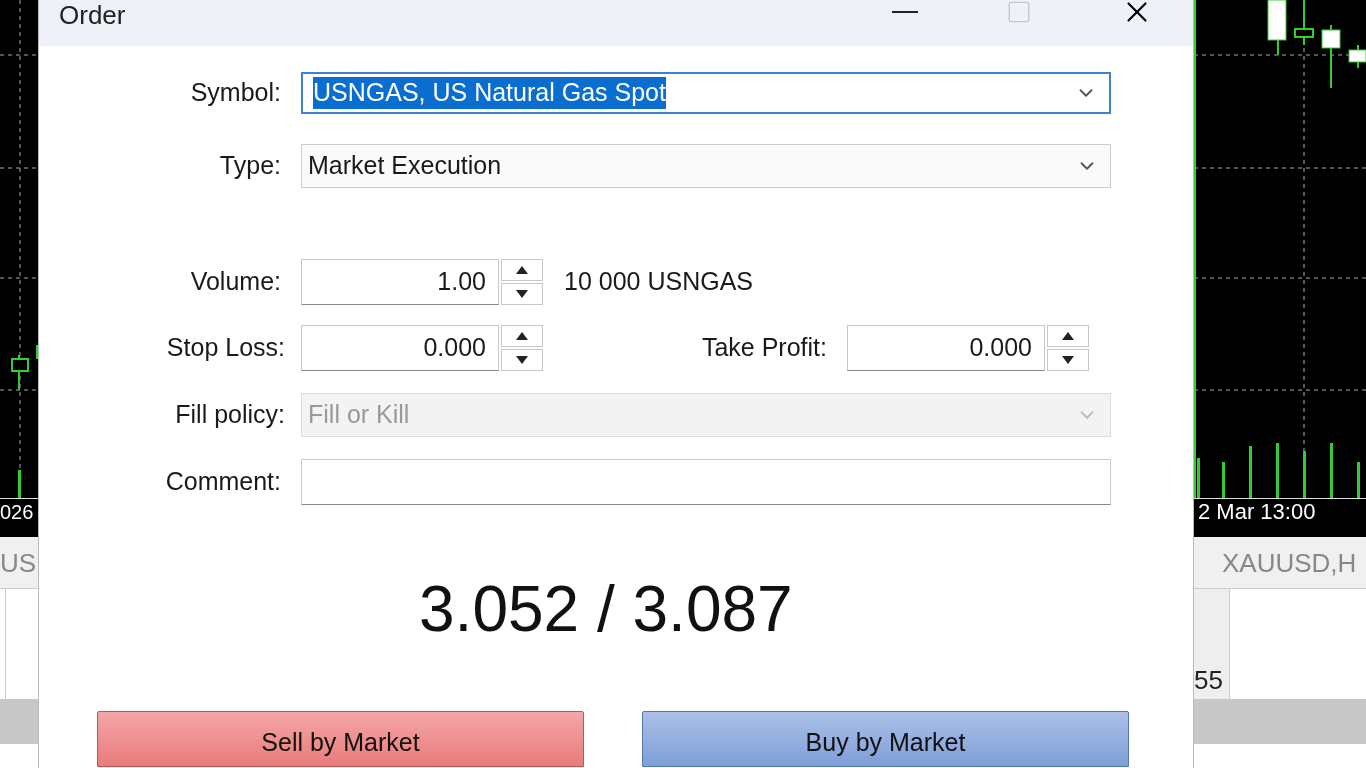 The width and height of the screenshot is (1366, 768). Describe the element at coordinates (250, 166) in the screenshot. I see `field-label: Type:` at that location.